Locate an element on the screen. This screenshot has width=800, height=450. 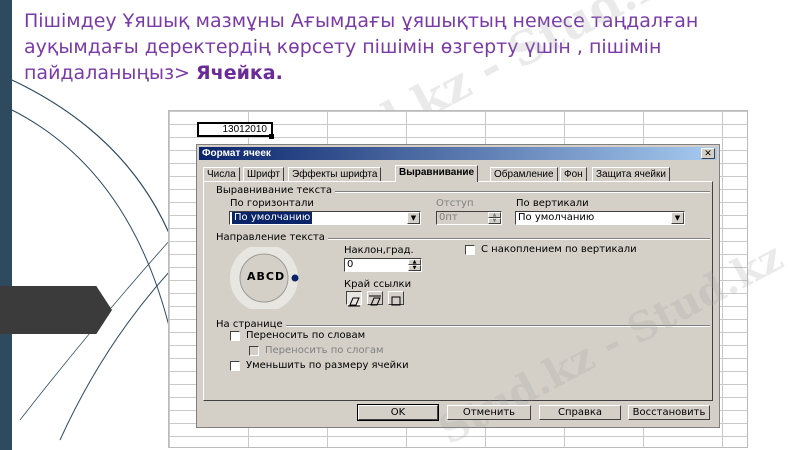
close-icon: ✕ is located at coordinates (708, 153).